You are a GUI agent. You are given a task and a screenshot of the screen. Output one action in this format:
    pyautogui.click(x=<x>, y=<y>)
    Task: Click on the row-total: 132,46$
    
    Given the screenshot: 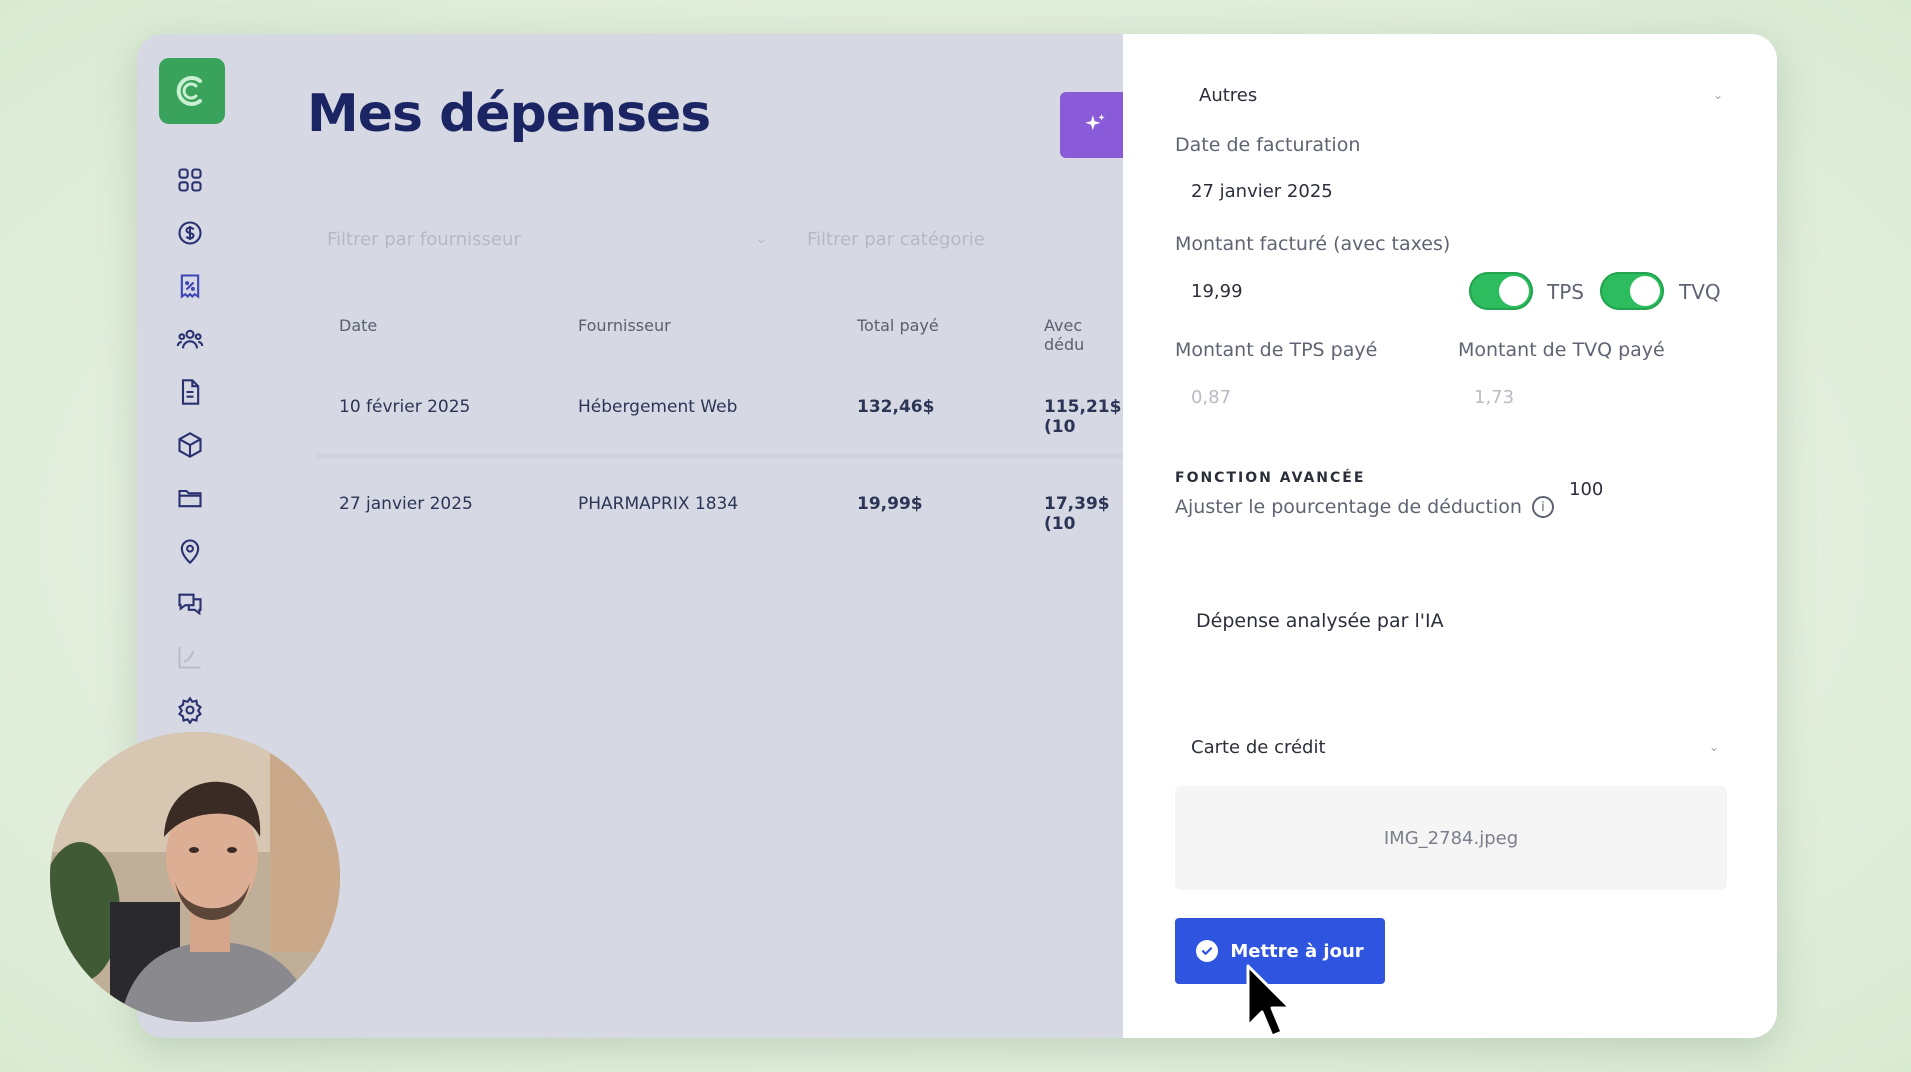 What is the action you would take?
    pyautogui.click(x=896, y=407)
    